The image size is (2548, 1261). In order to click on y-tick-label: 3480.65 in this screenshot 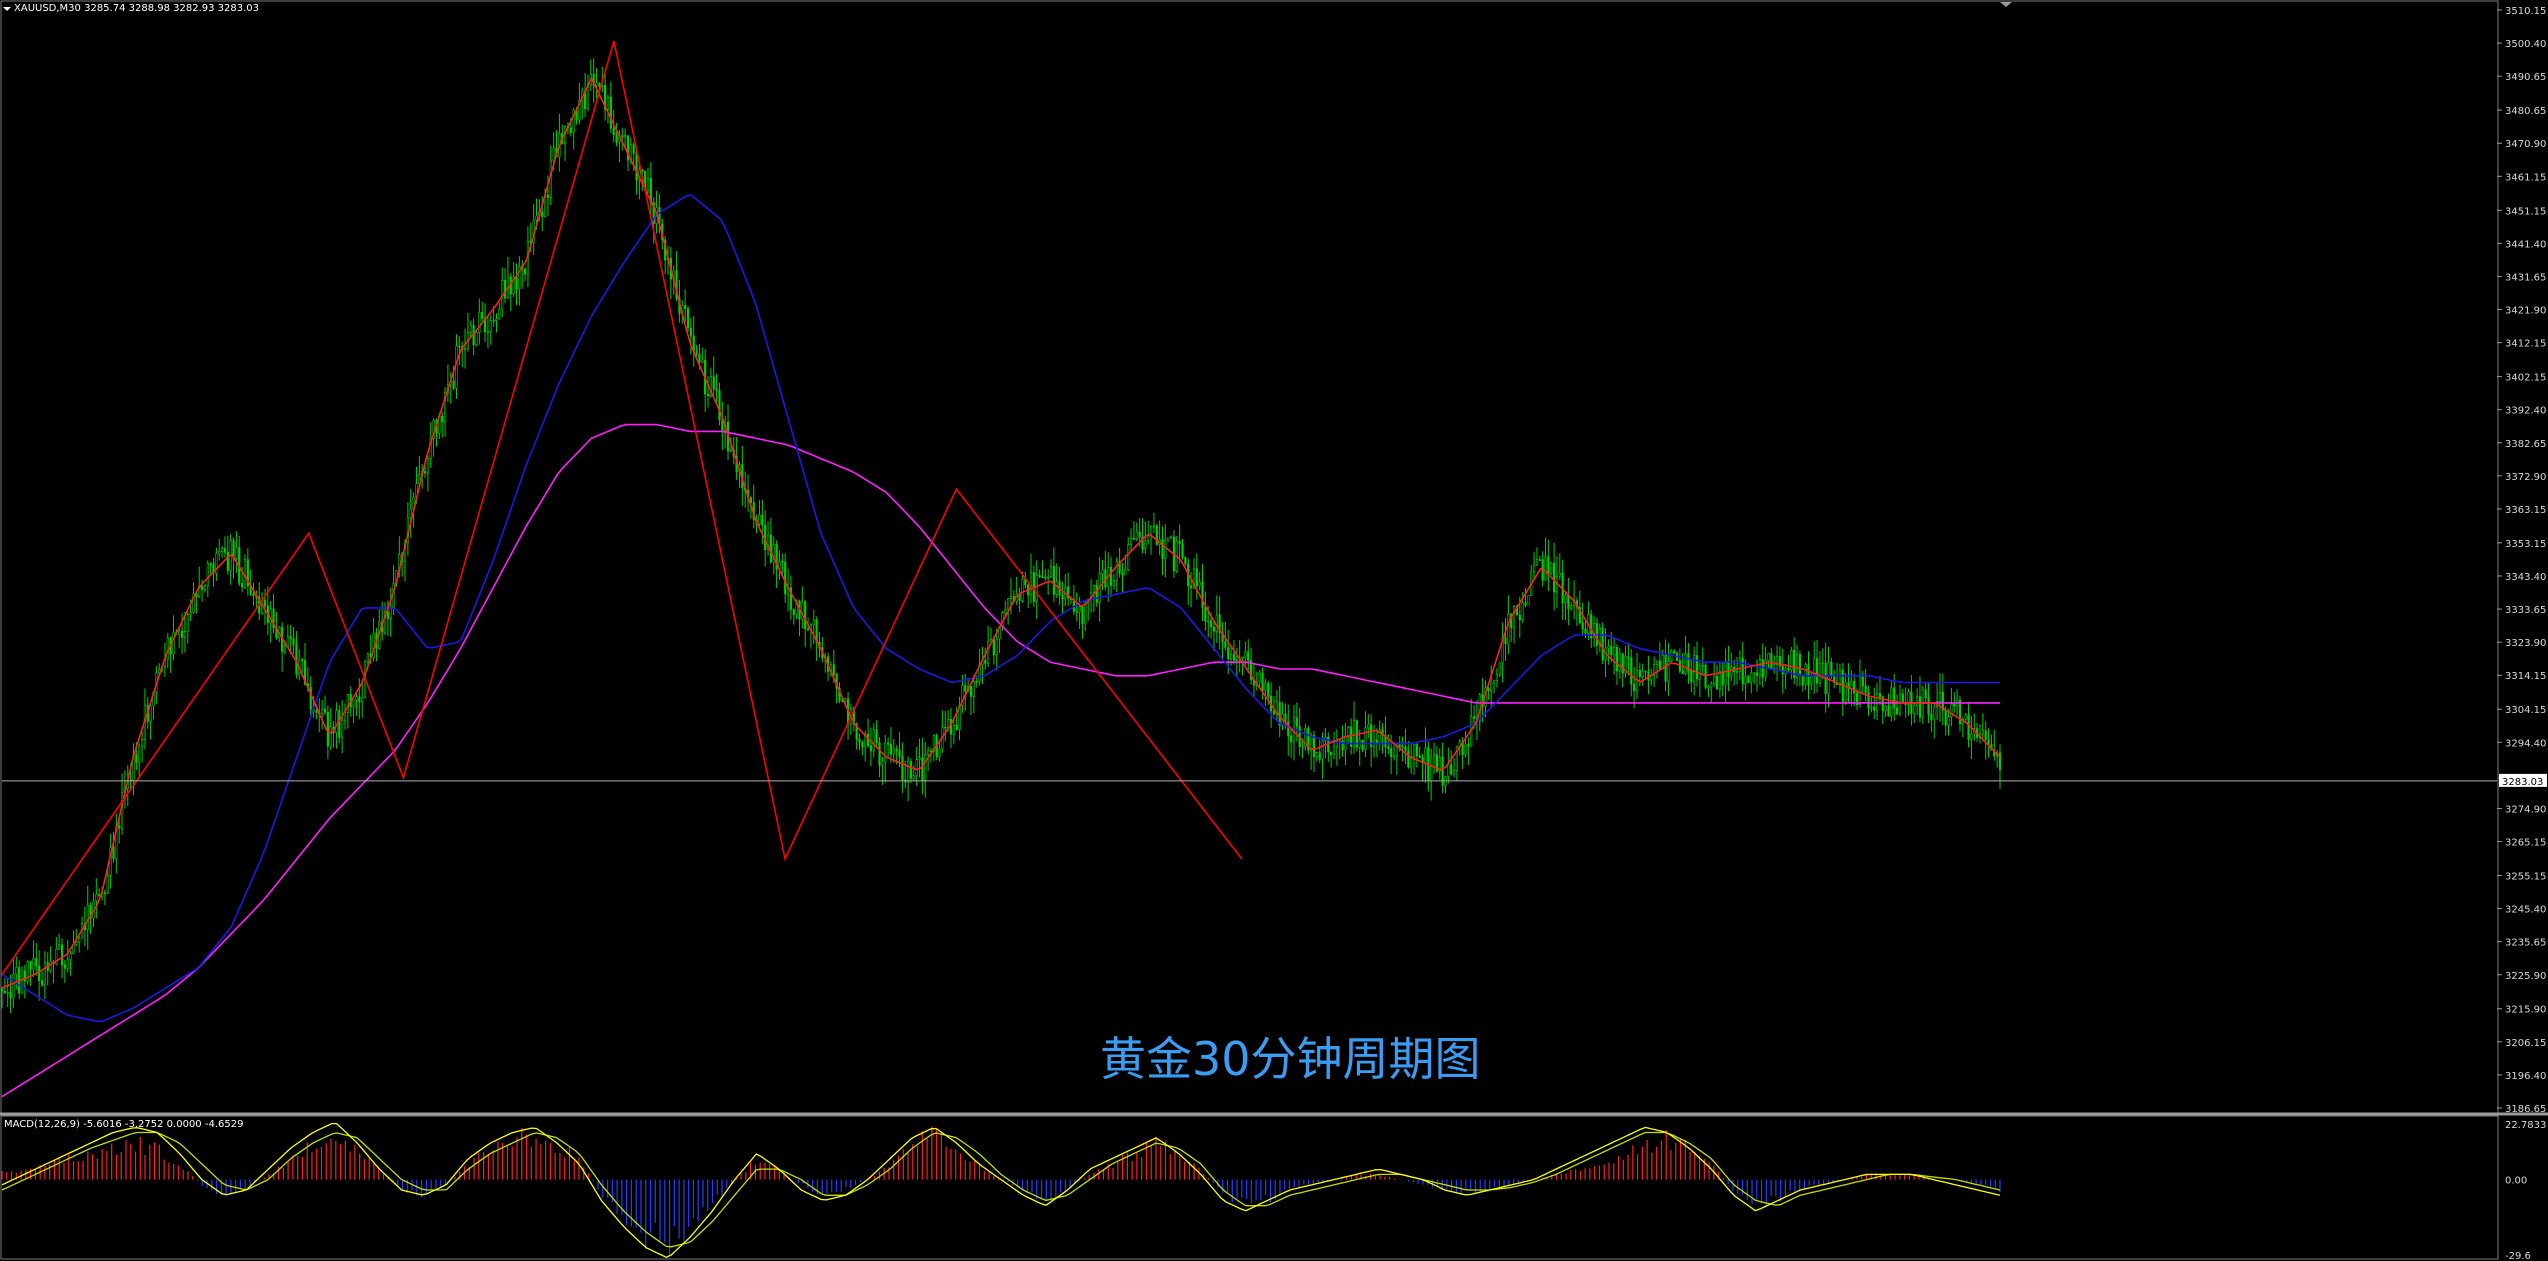, I will do `click(2525, 111)`.